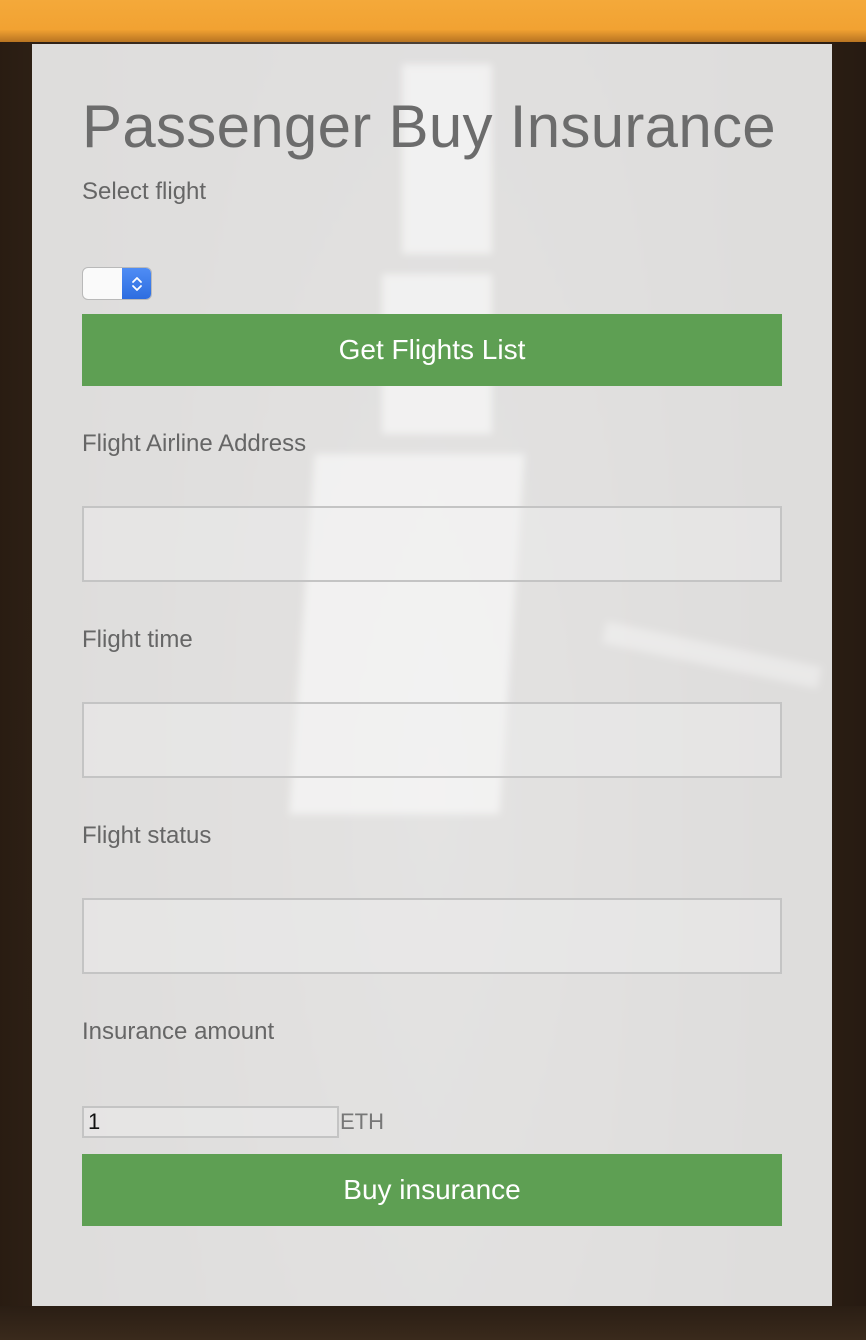  Describe the element at coordinates (137, 639) in the screenshot. I see `flight-time-label: Flight time` at that location.